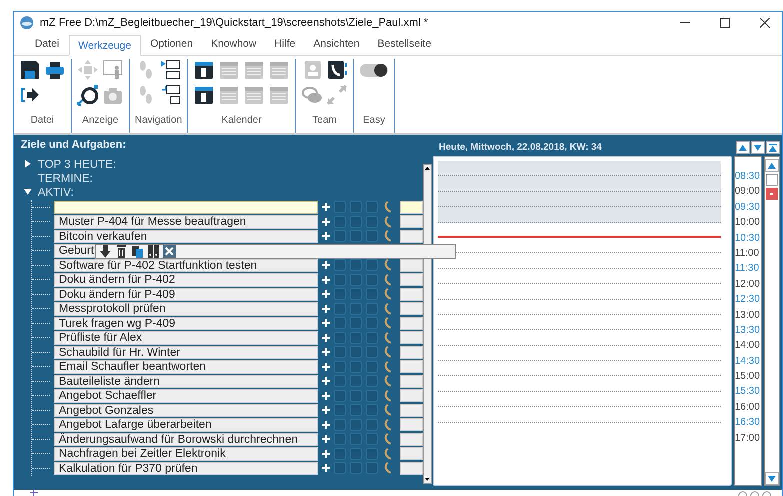 Image resolution: width=783 pixels, height=496 pixels. I want to click on ribbon-tab: Optionen, so click(171, 44).